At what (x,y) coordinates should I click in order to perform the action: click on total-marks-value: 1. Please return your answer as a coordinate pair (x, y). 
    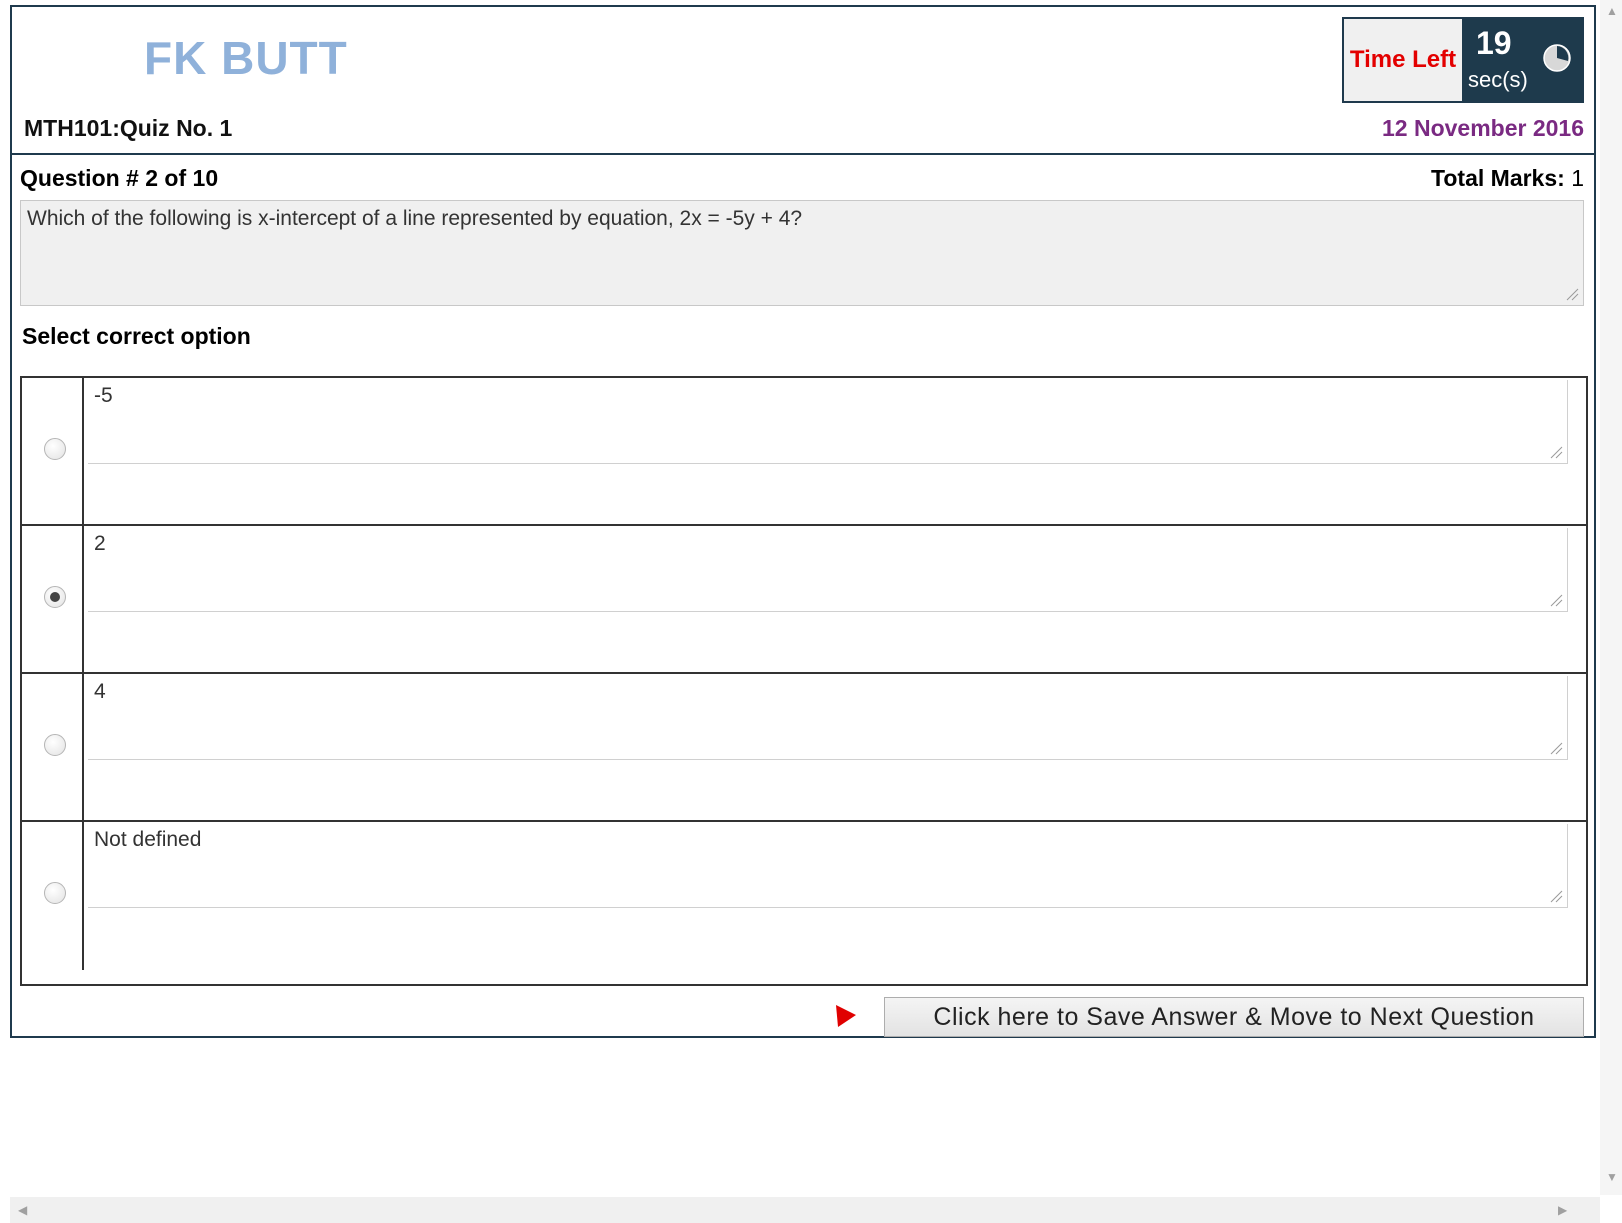
    Looking at the image, I should click on (1577, 178).